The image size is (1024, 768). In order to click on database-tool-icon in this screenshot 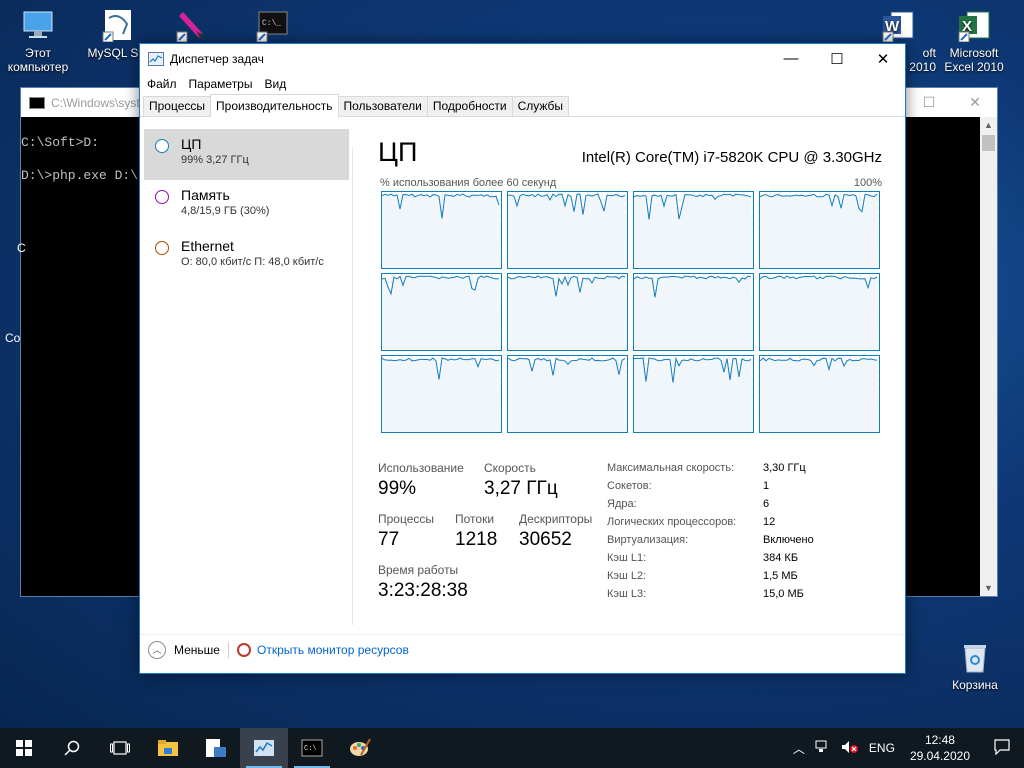, I will do `click(216, 748)`.